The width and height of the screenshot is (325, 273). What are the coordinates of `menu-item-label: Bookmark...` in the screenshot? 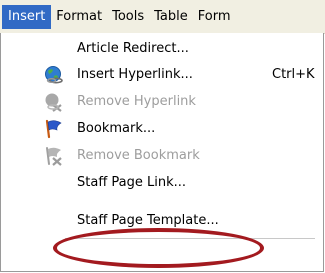 It's located at (116, 128).